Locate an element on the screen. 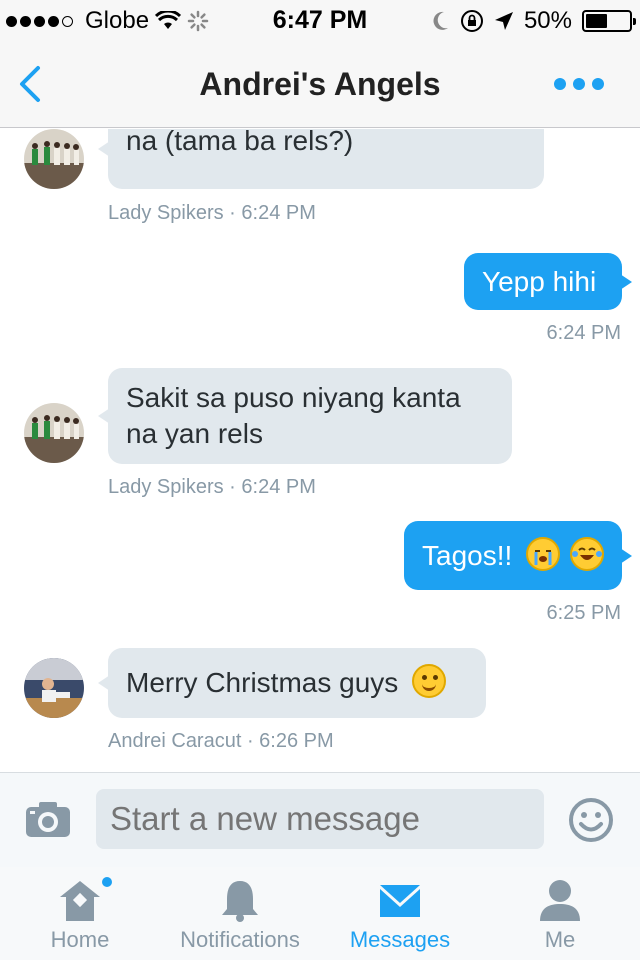 This screenshot has width=640, height=960. status-bar: Globe 6:47 PM 50% is located at coordinates (320, 20).